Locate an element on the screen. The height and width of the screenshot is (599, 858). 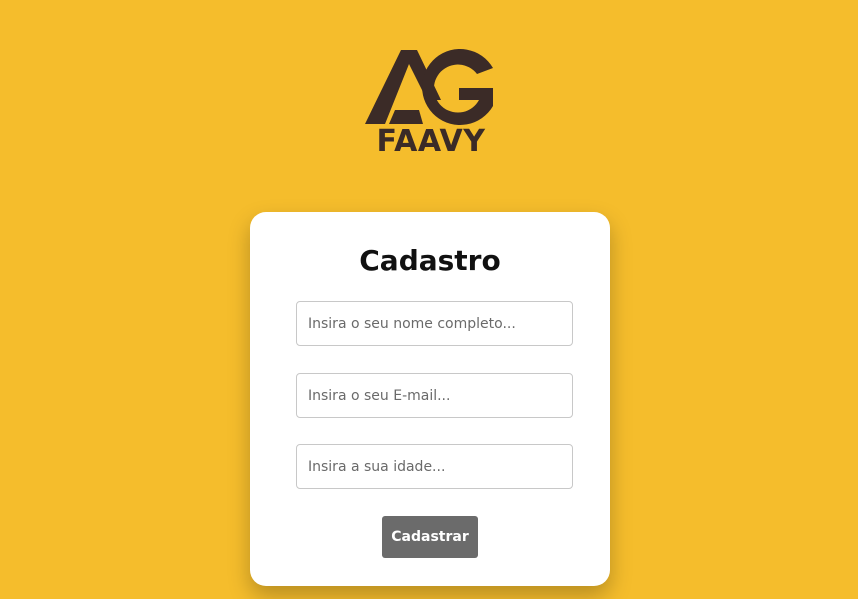
form-title: Cadastro is located at coordinates (430, 260).